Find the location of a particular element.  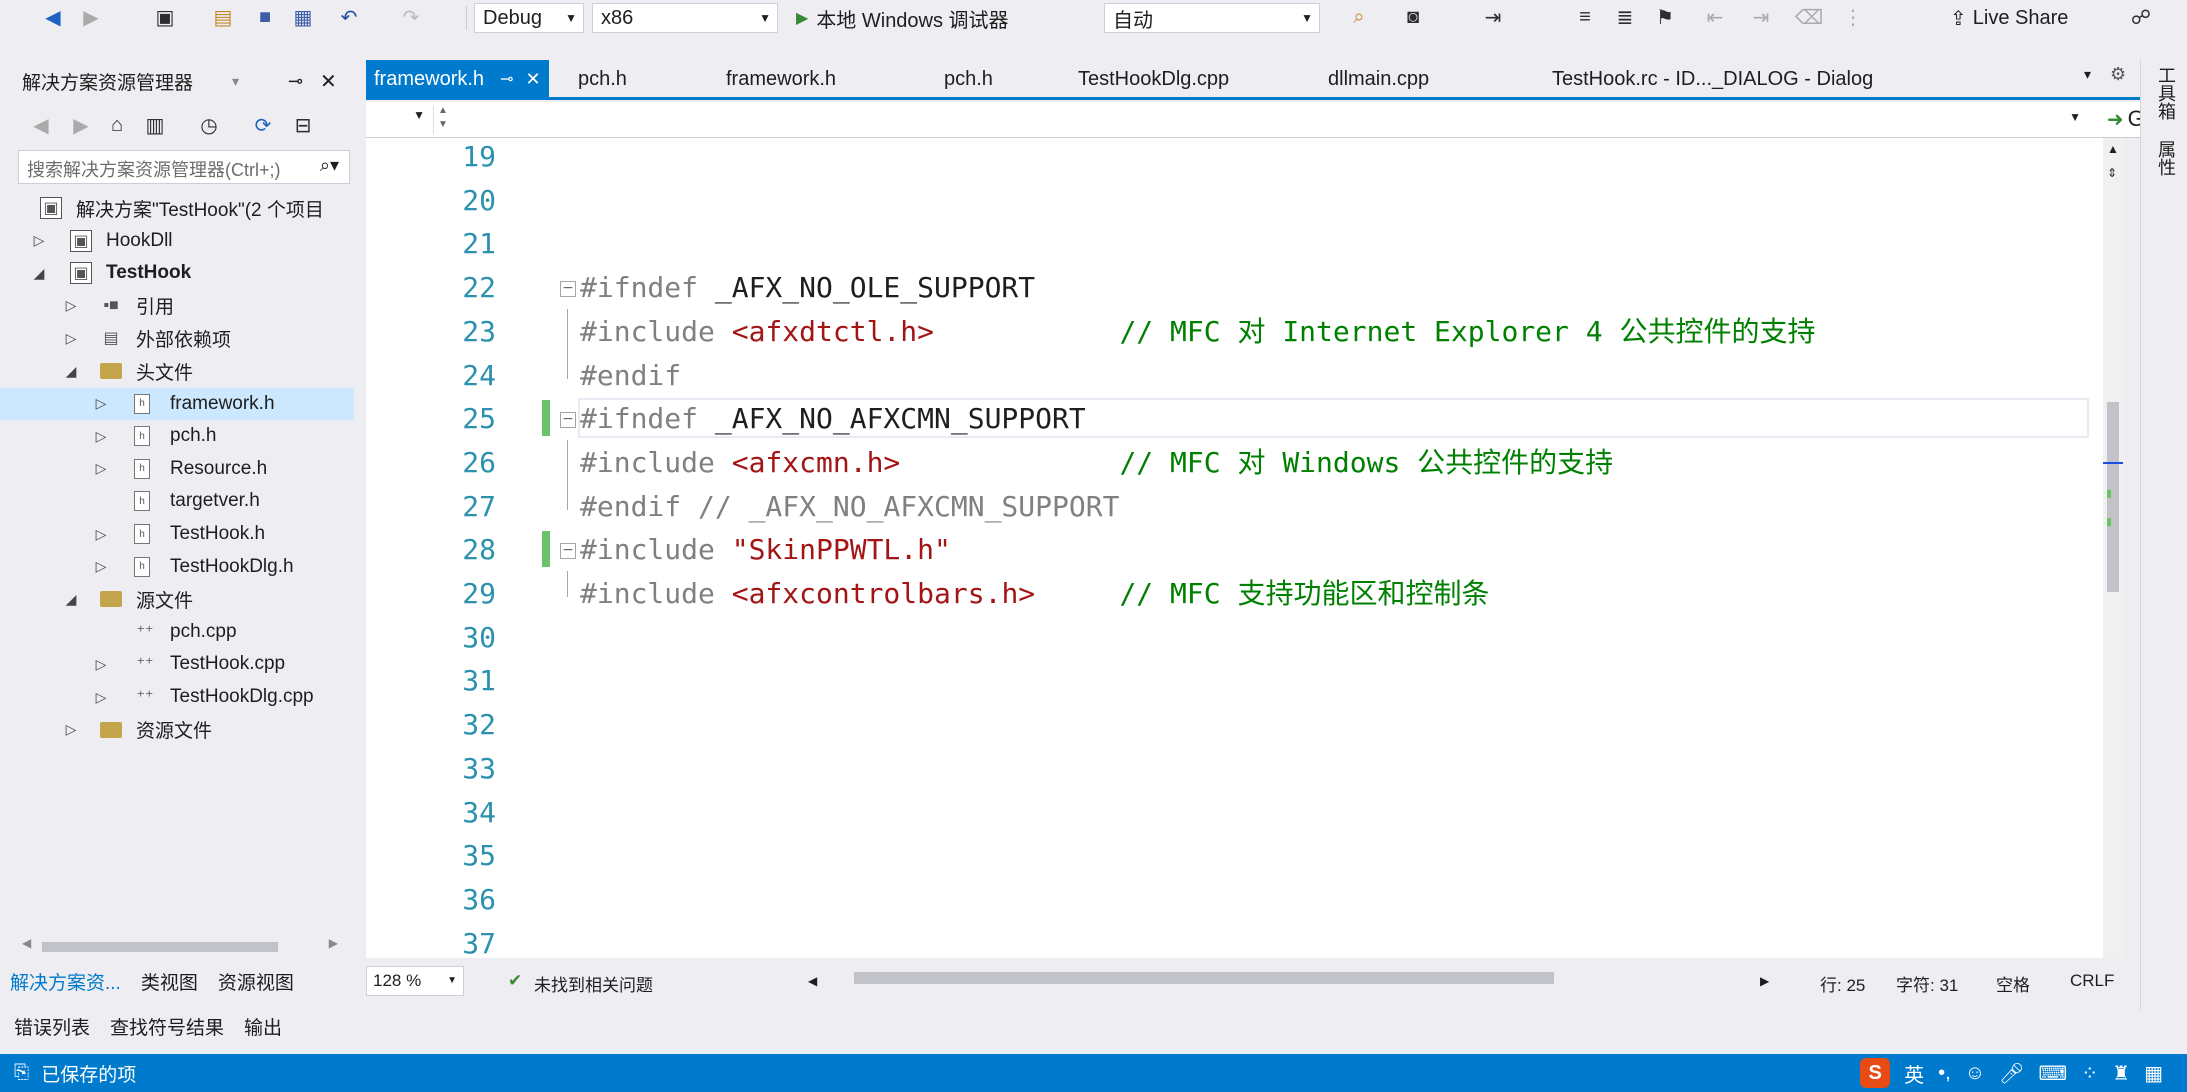

ime-language: 英 is located at coordinates (1914, 1073).